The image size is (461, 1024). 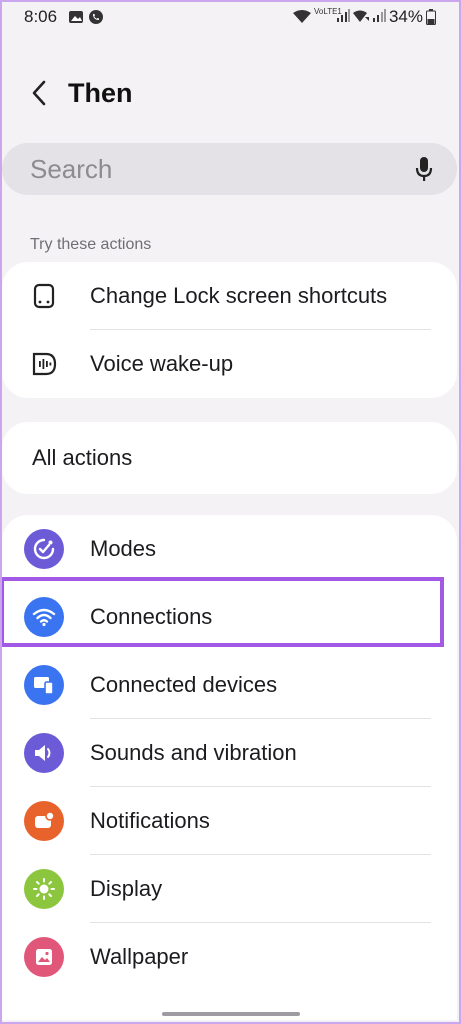 I want to click on category-sounds-and-vibration: Sounds and vibration, so click(x=229, y=753).